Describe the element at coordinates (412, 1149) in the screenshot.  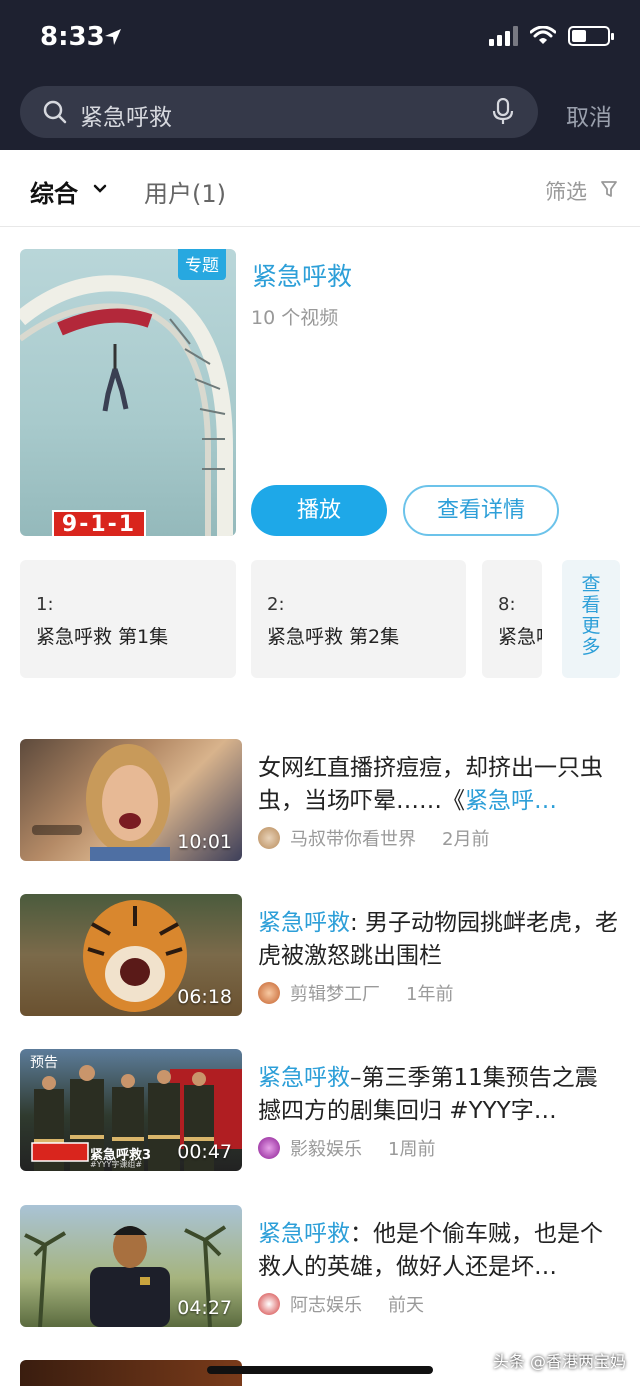
I see `video-time: 1周前` at that location.